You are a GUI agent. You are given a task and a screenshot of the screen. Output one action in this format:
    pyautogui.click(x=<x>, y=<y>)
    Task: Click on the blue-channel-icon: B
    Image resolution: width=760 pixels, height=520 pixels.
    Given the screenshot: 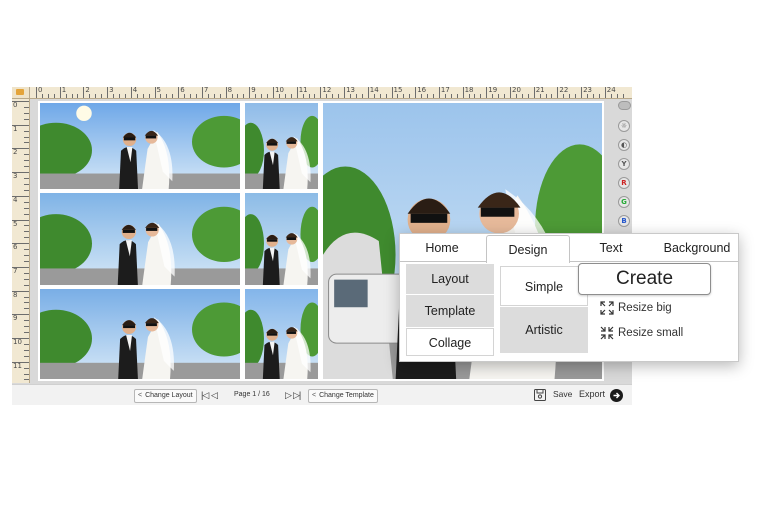 What is the action you would take?
    pyautogui.click(x=624, y=221)
    